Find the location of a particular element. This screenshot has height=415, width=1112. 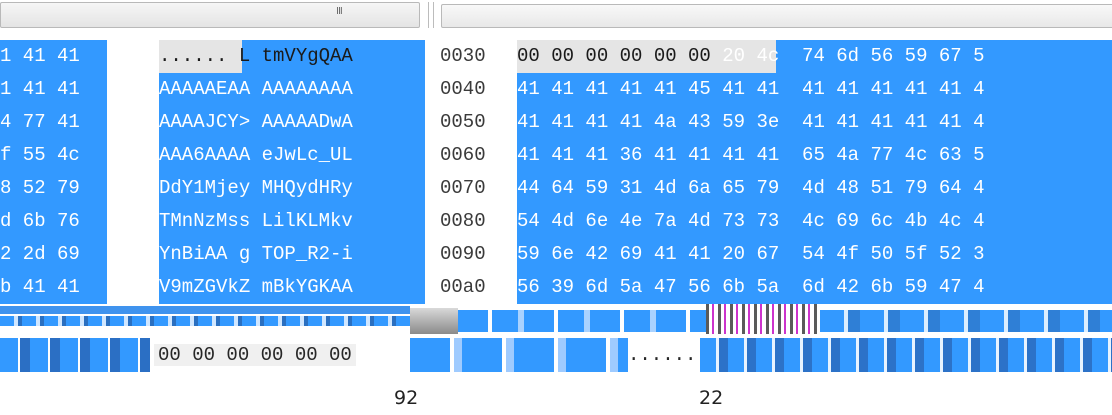

left-hex-row: 8 52 79 is located at coordinates (53, 188).